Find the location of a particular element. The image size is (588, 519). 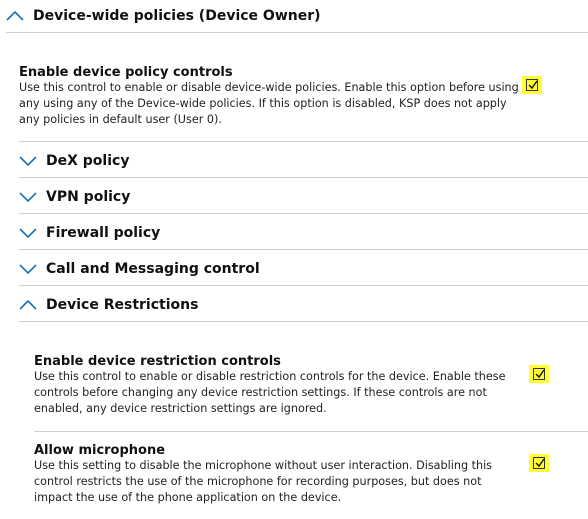

enable-device-policy-checkbox is located at coordinates (532, 85).